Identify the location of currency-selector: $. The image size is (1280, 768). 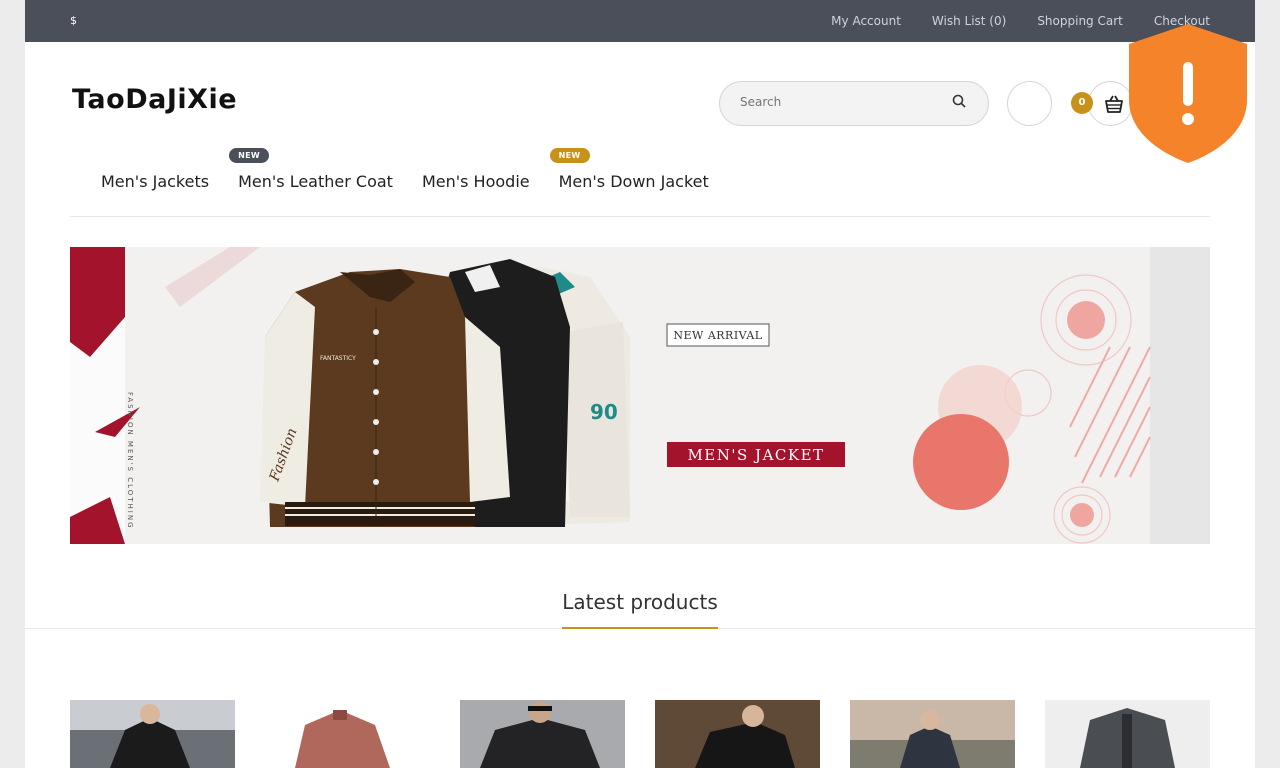
(73, 20).